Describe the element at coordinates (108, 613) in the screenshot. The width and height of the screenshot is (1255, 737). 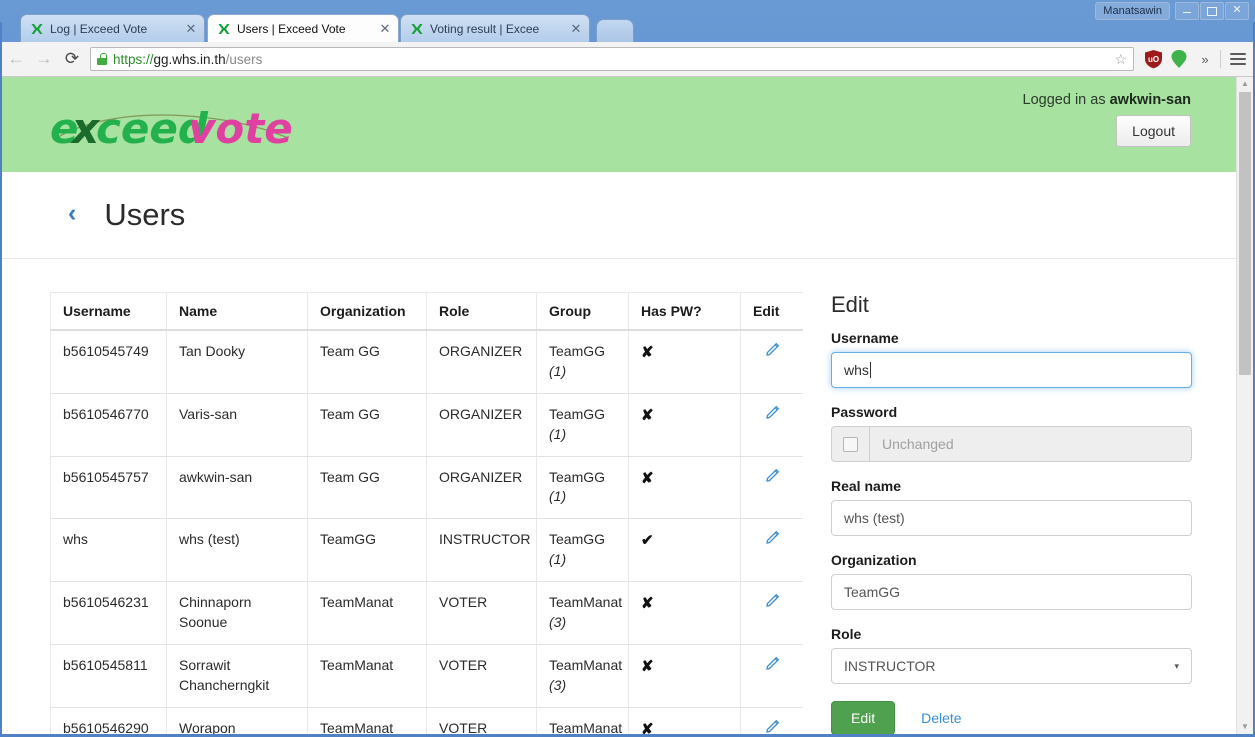
I see `cell-username: b5610546231` at that location.